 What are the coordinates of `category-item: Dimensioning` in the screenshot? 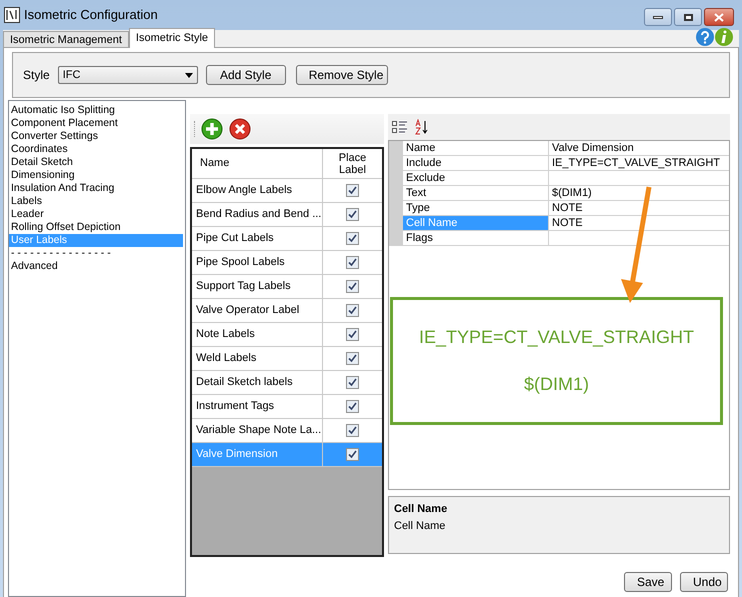 It's located at (96, 175).